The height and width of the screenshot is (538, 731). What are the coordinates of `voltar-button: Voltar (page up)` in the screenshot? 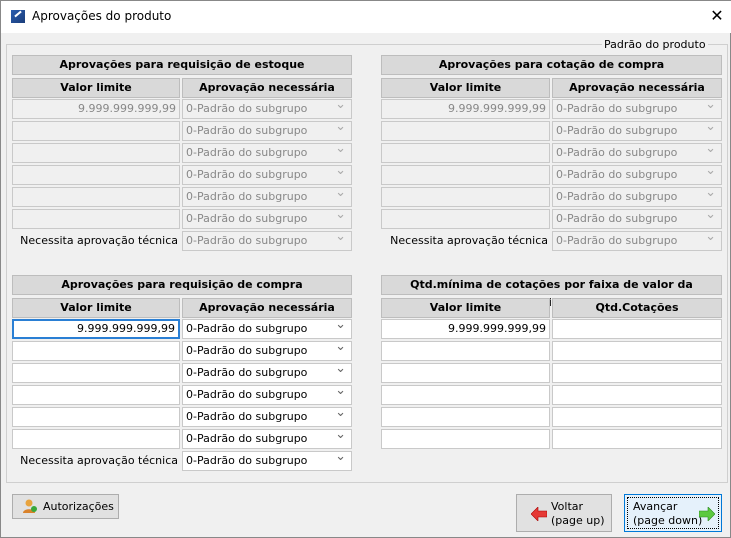 It's located at (564, 513).